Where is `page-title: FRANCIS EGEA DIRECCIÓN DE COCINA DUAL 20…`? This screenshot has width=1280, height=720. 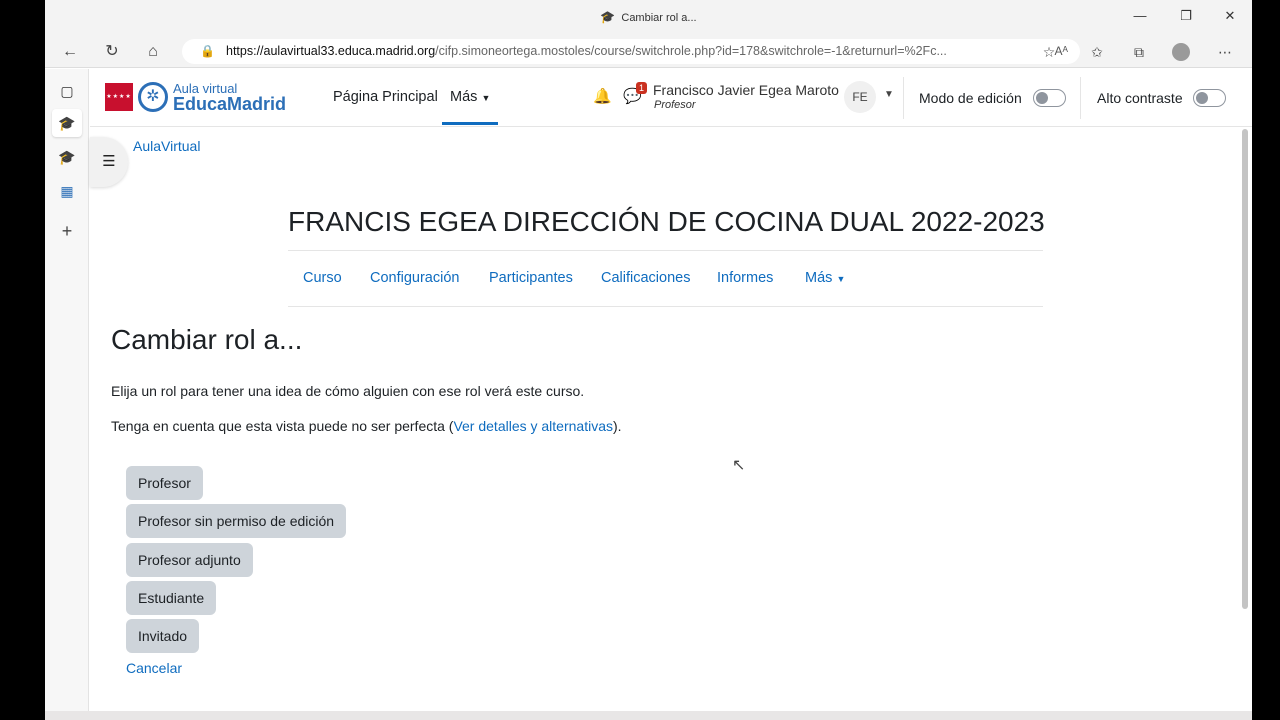
page-title: FRANCIS EGEA DIRECCIÓN DE COCINA DUAL 20… is located at coordinates (666, 221).